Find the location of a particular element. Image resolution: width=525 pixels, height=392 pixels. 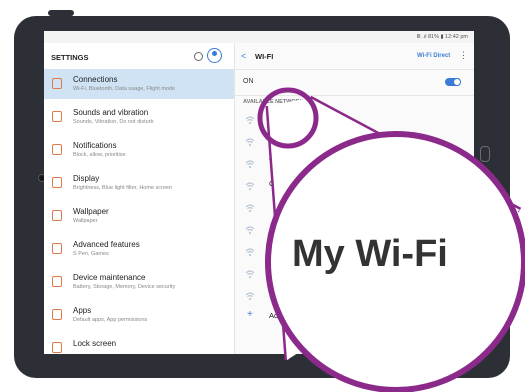

zoomed-network-name: My Wi-Fi is located at coordinates (370, 254).